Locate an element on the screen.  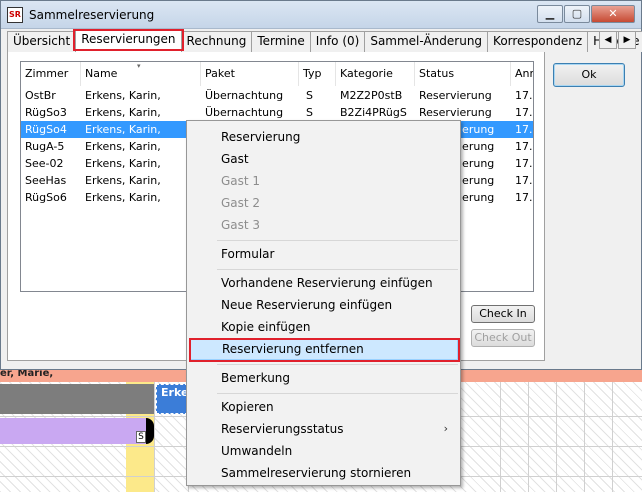
column-header-typ: Typ is located at coordinates (317, 74).